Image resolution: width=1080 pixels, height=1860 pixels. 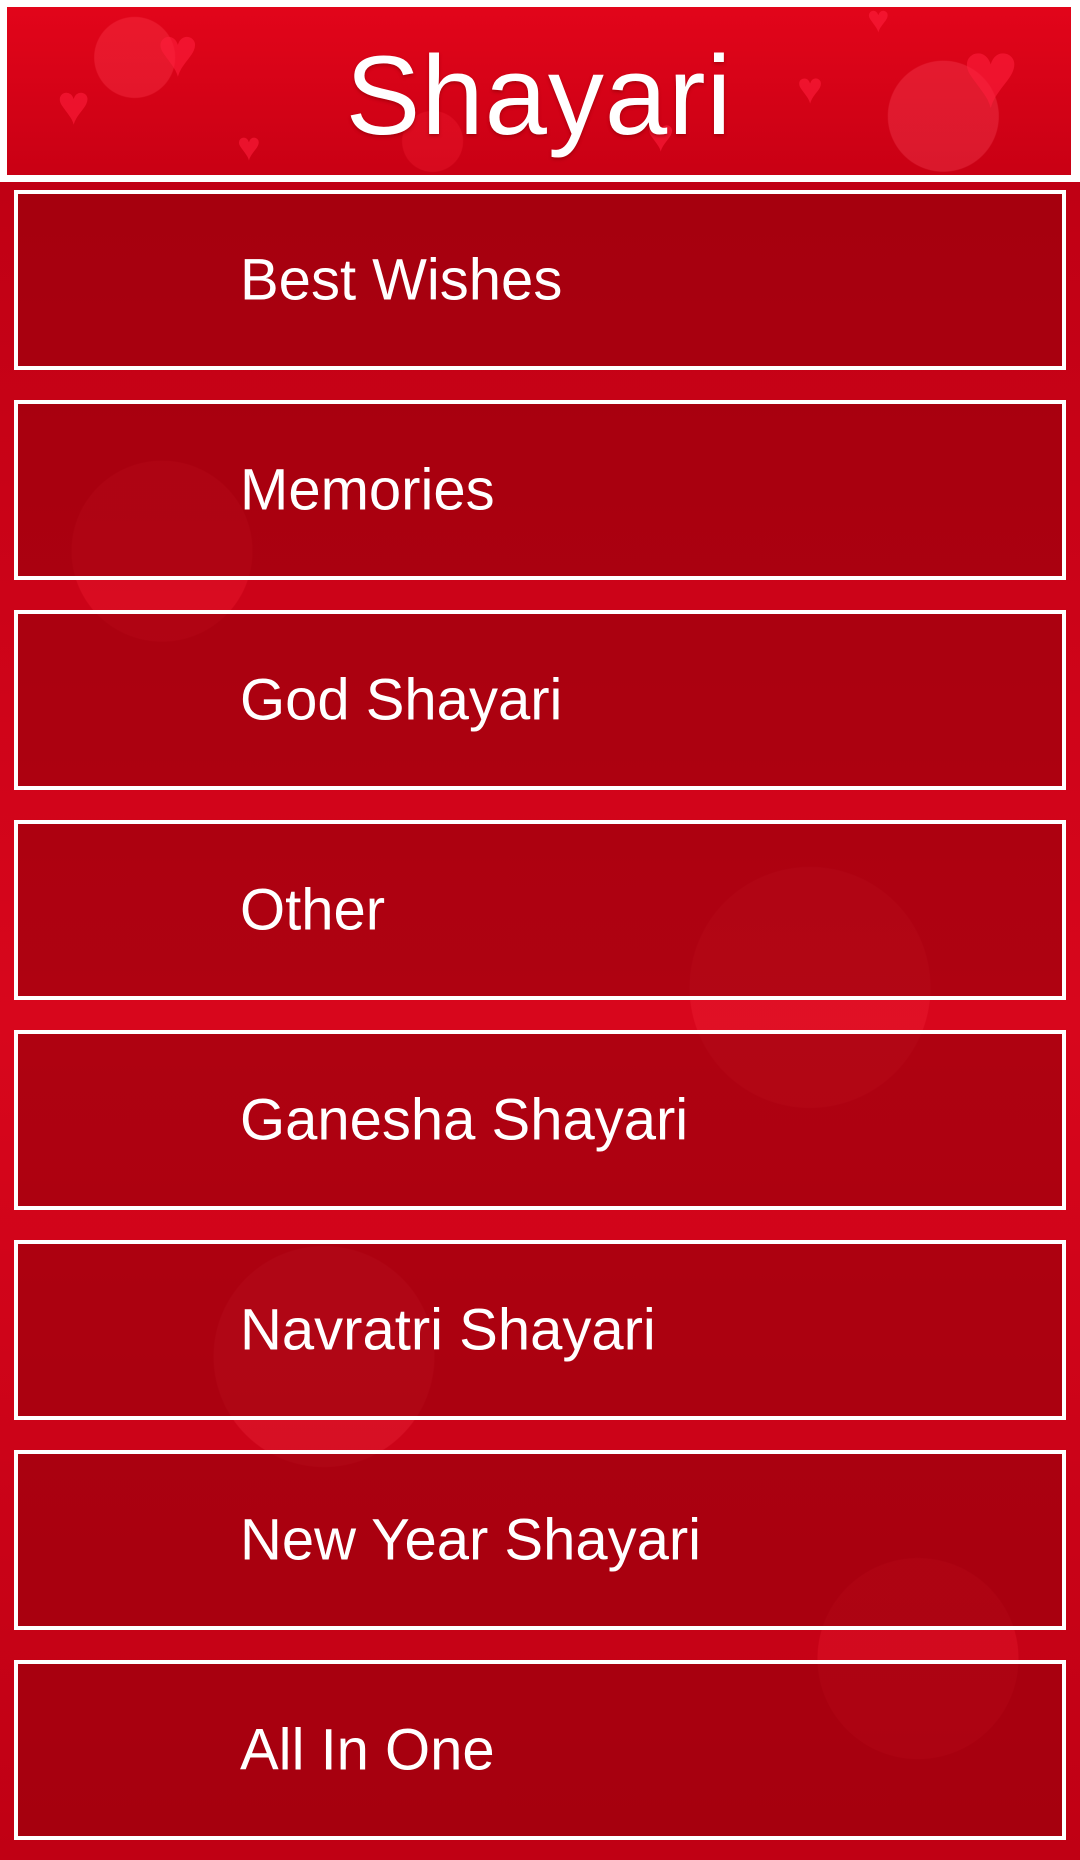 I want to click on menu-item-new-year-shayari: New Year Shayari, so click(x=540, y=1540).